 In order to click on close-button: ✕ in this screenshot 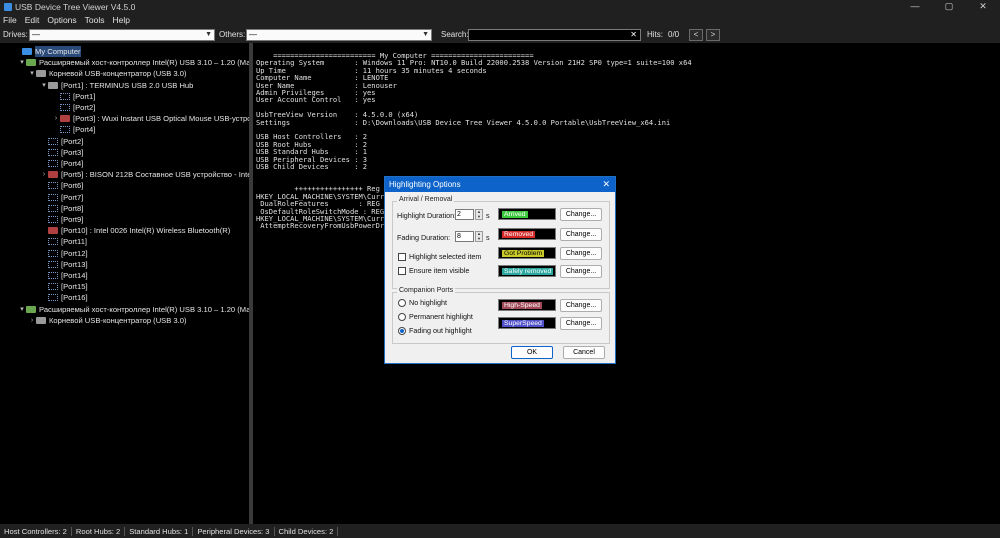, I will do `click(983, 6)`.